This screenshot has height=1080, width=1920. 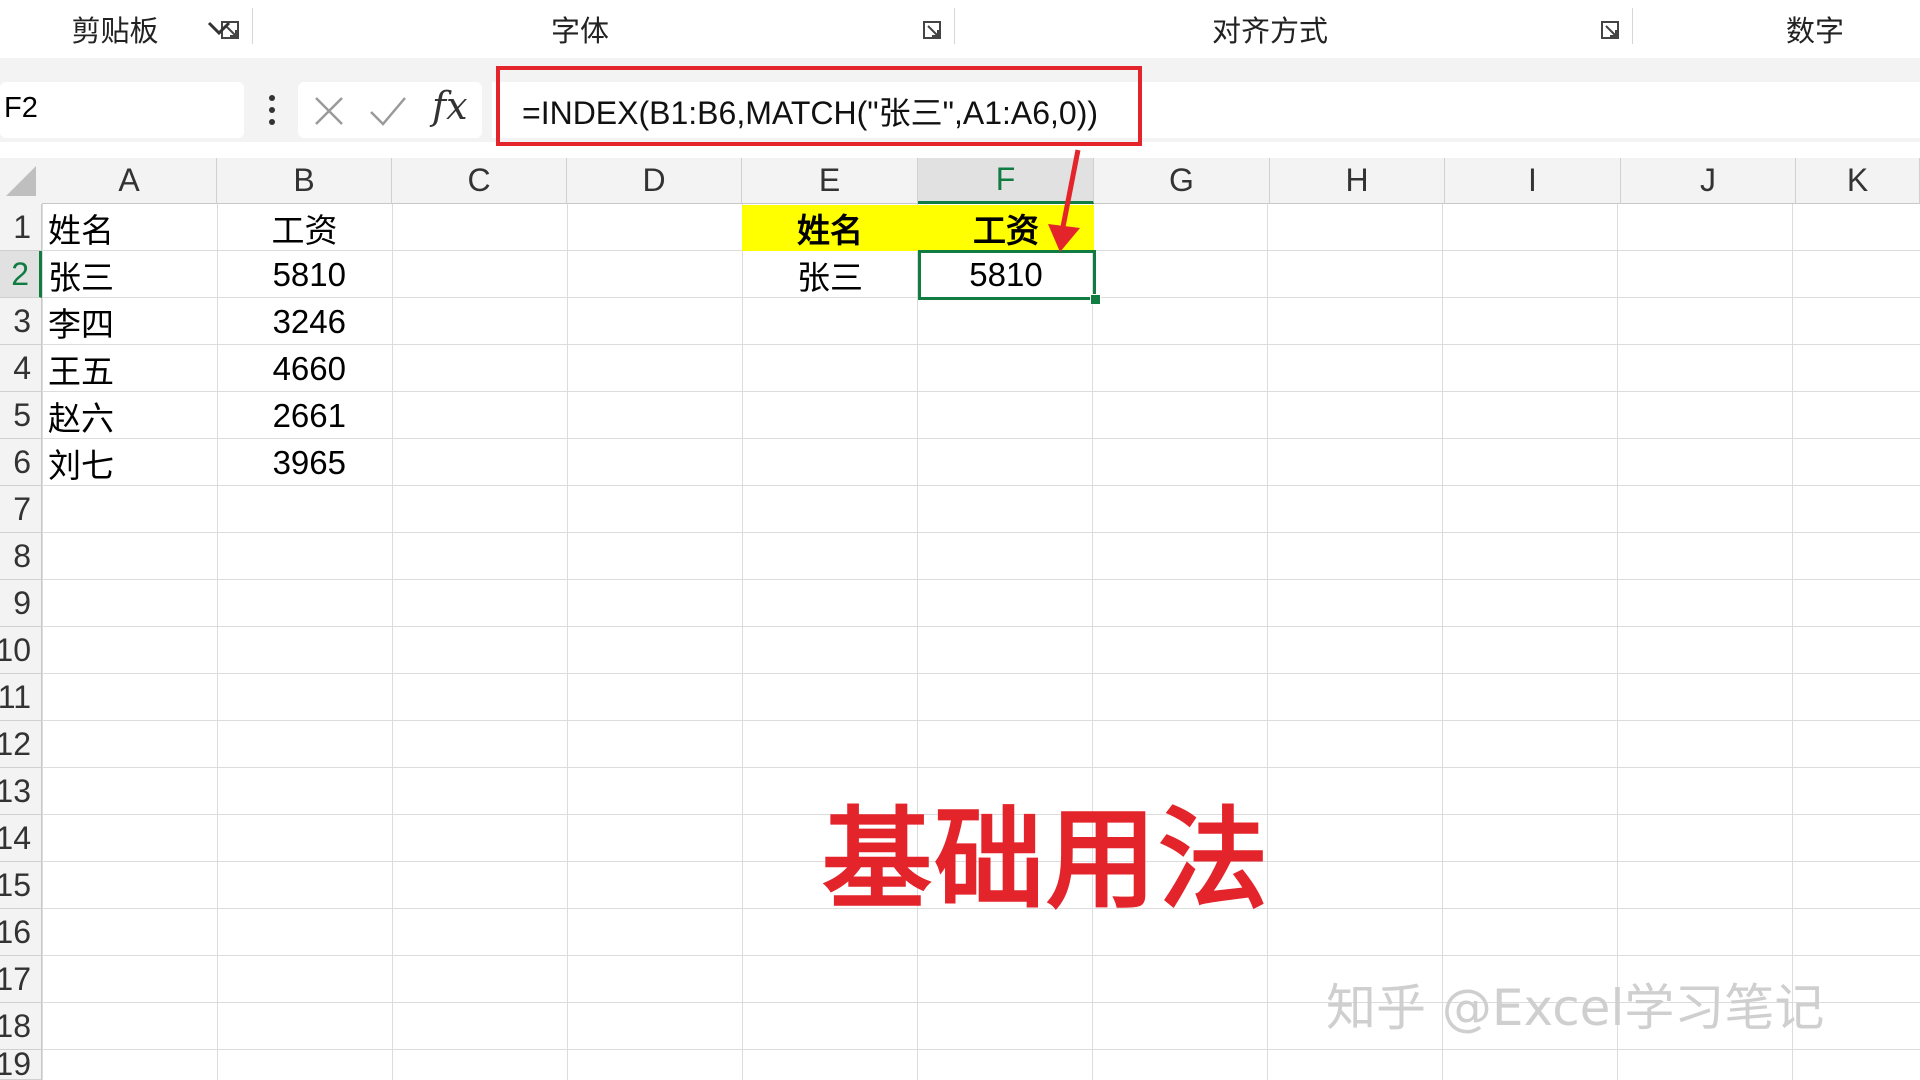 I want to click on row-header-3: 3, so click(x=21, y=321).